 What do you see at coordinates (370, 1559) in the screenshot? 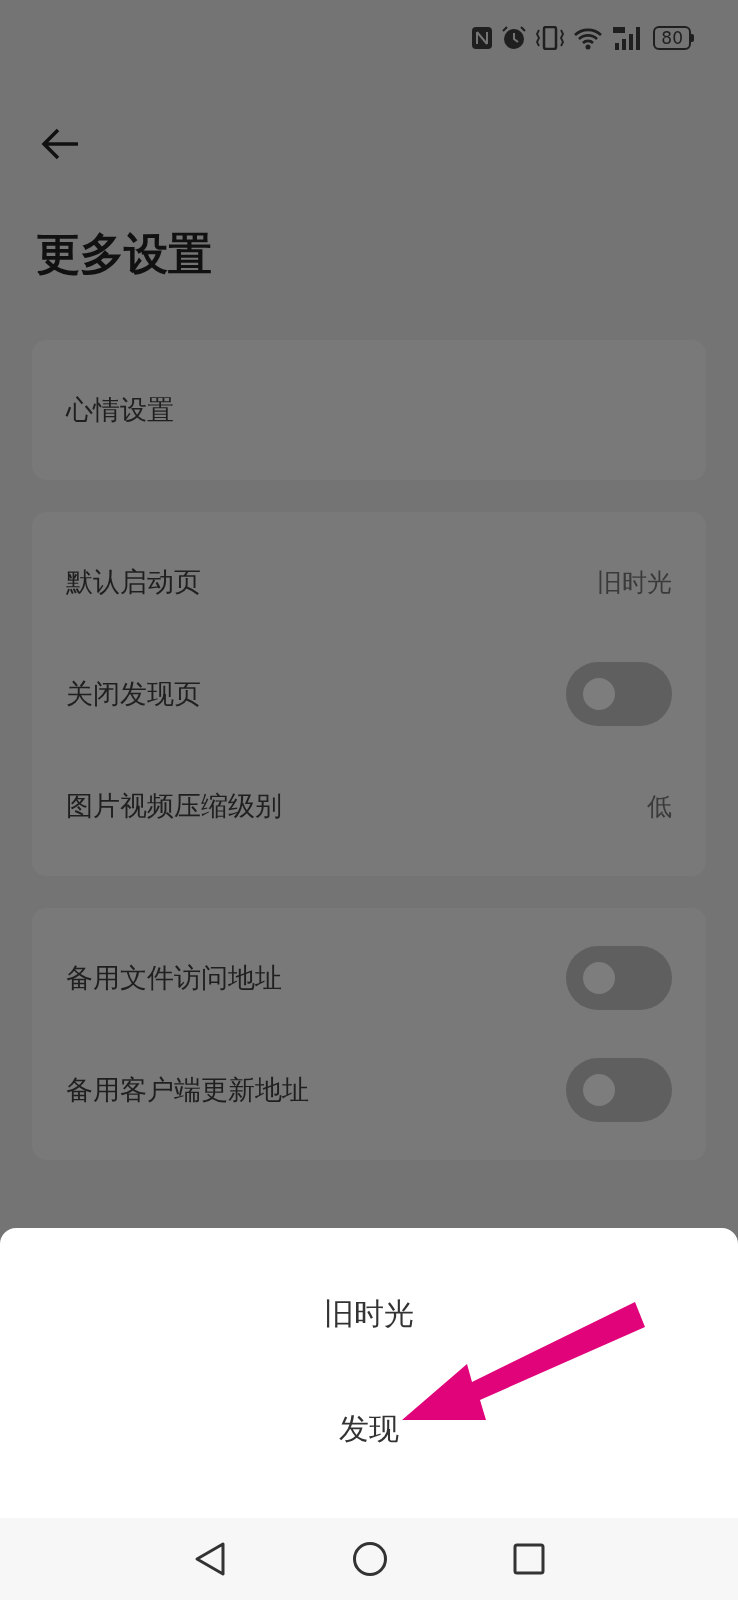
I see `home-icon` at bounding box center [370, 1559].